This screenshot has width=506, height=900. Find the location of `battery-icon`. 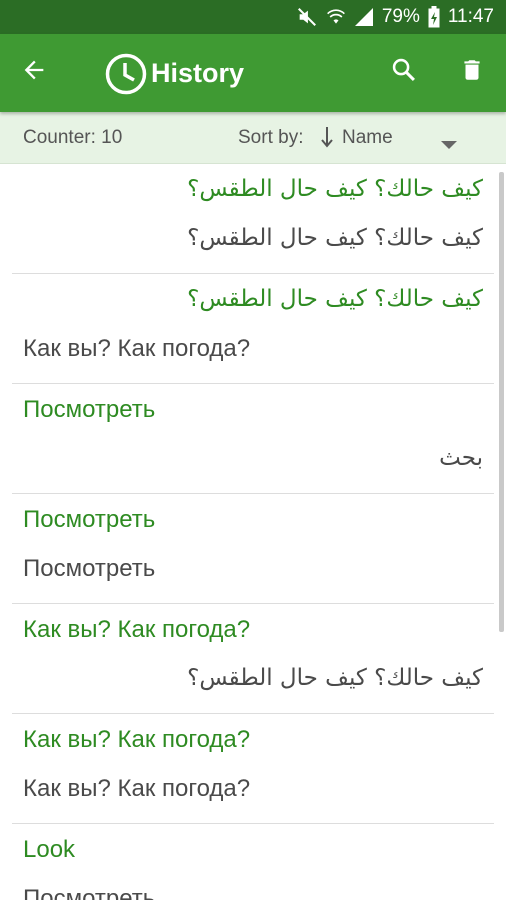

battery-icon is located at coordinates (434, 17).